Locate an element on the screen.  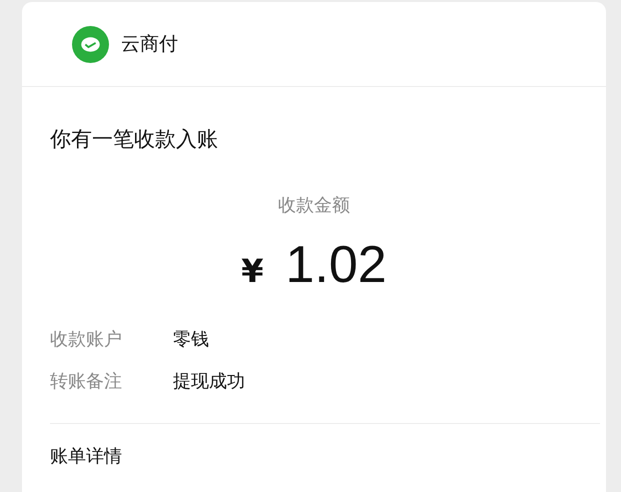
detail-label: 转账备注 is located at coordinates (86, 381).